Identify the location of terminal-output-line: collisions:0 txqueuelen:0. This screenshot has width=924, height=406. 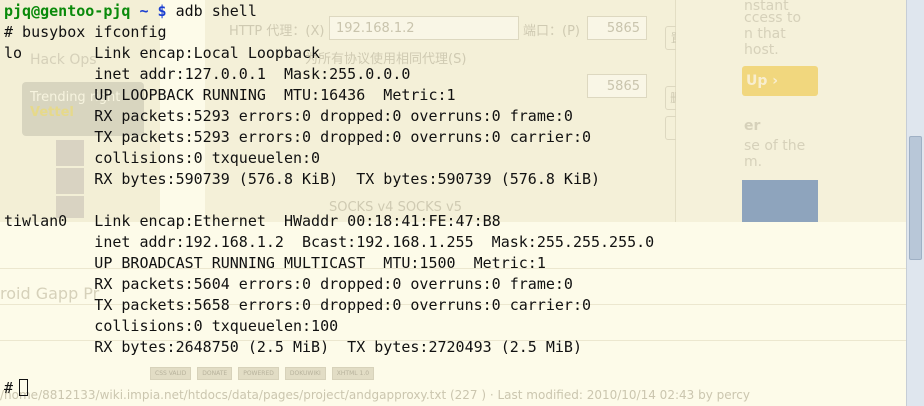
(162, 158).